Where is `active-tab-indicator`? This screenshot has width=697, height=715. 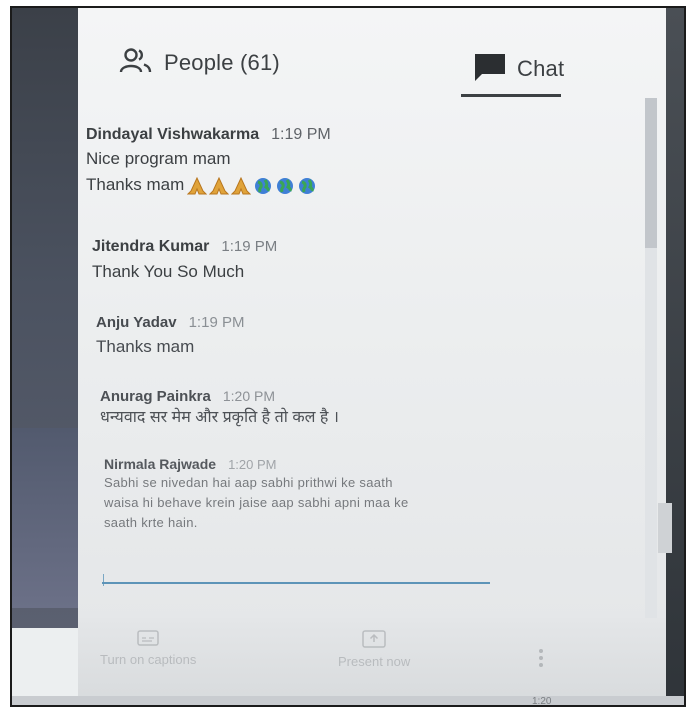
active-tab-indicator is located at coordinates (511, 95).